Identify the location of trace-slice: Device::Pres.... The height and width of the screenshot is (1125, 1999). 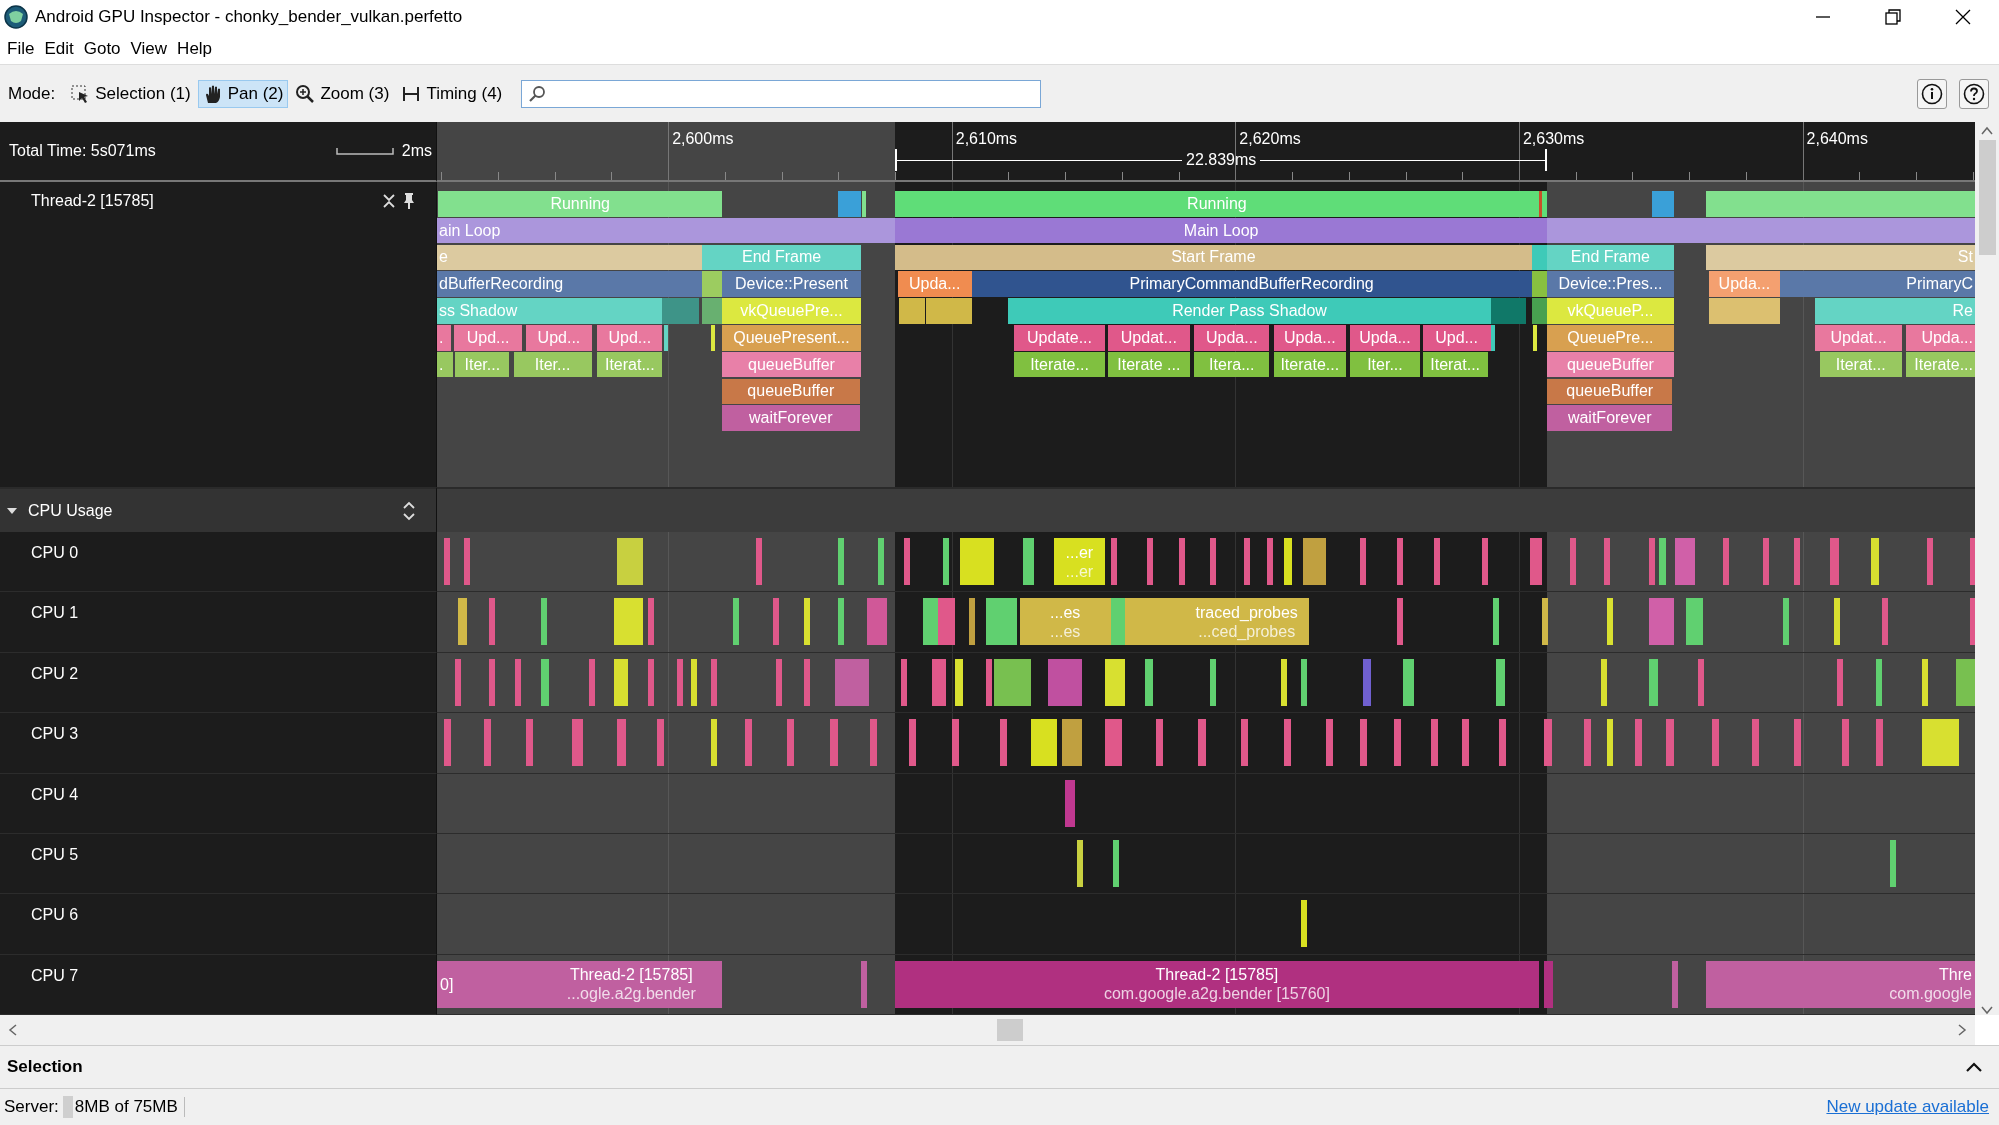
(1610, 284).